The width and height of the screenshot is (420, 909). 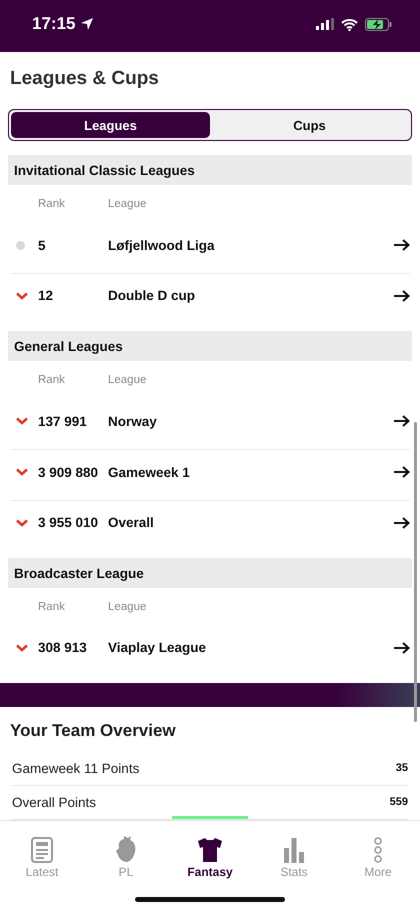 I want to click on shirt-icon, so click(x=210, y=850).